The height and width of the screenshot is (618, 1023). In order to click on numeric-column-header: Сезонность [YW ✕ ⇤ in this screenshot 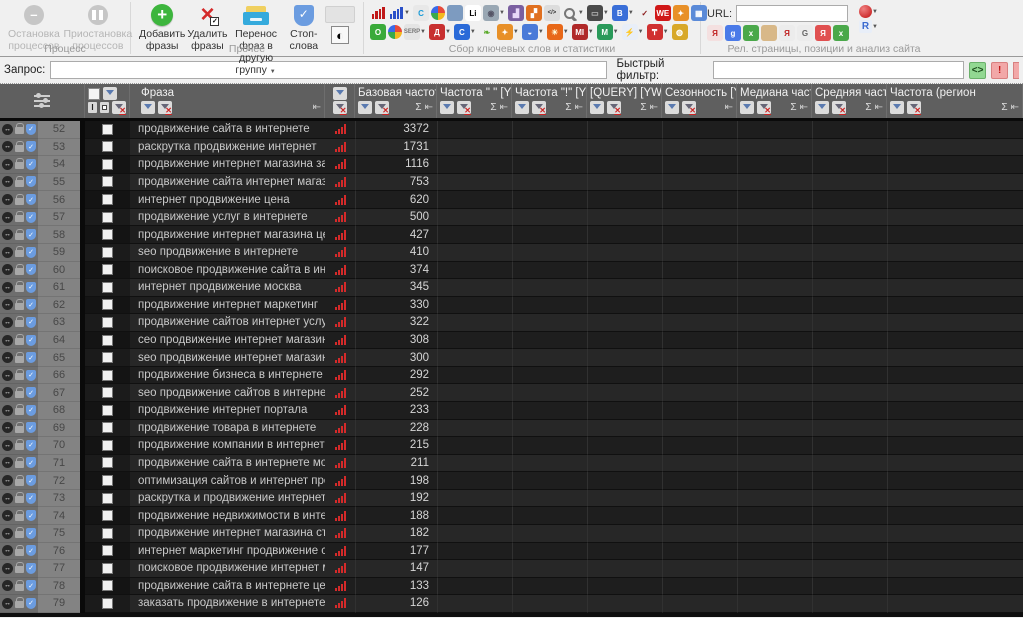, I will do `click(699, 101)`.